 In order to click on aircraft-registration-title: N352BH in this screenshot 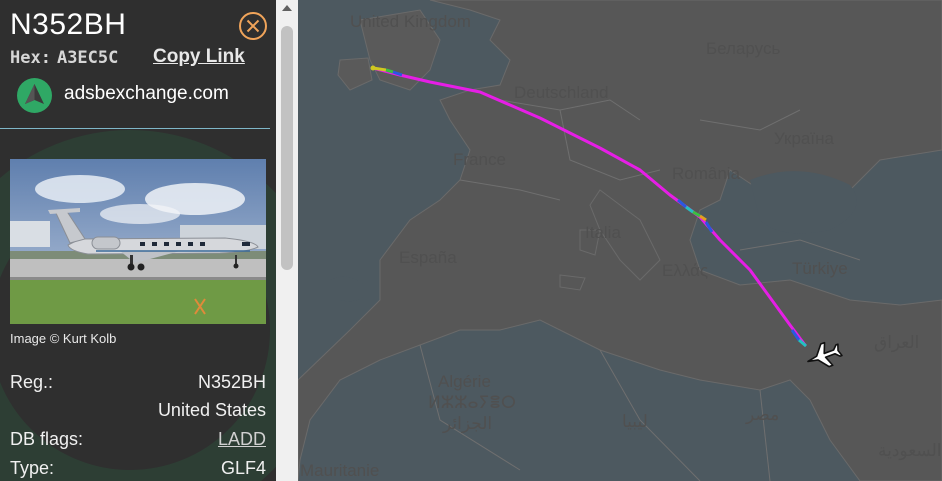, I will do `click(68, 24)`.